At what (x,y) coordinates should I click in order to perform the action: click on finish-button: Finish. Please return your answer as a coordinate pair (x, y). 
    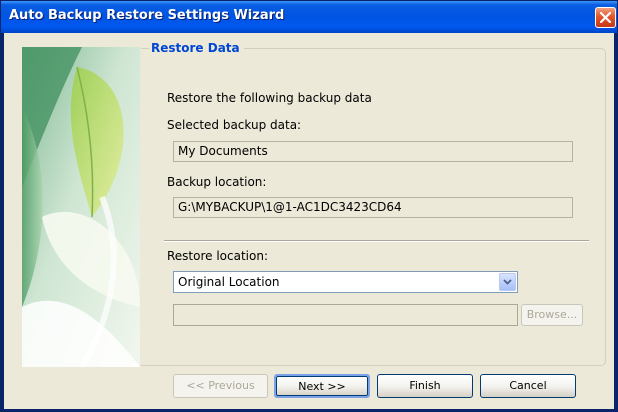
    Looking at the image, I should click on (425, 386).